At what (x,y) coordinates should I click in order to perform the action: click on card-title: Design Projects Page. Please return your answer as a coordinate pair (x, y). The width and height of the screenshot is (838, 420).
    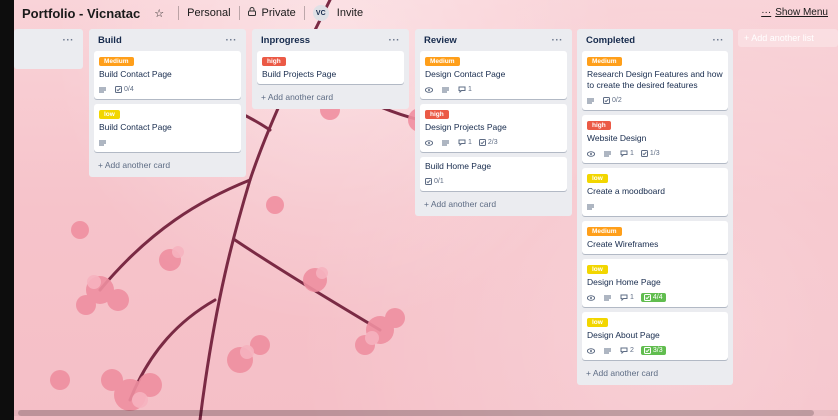
    Looking at the image, I should click on (466, 127).